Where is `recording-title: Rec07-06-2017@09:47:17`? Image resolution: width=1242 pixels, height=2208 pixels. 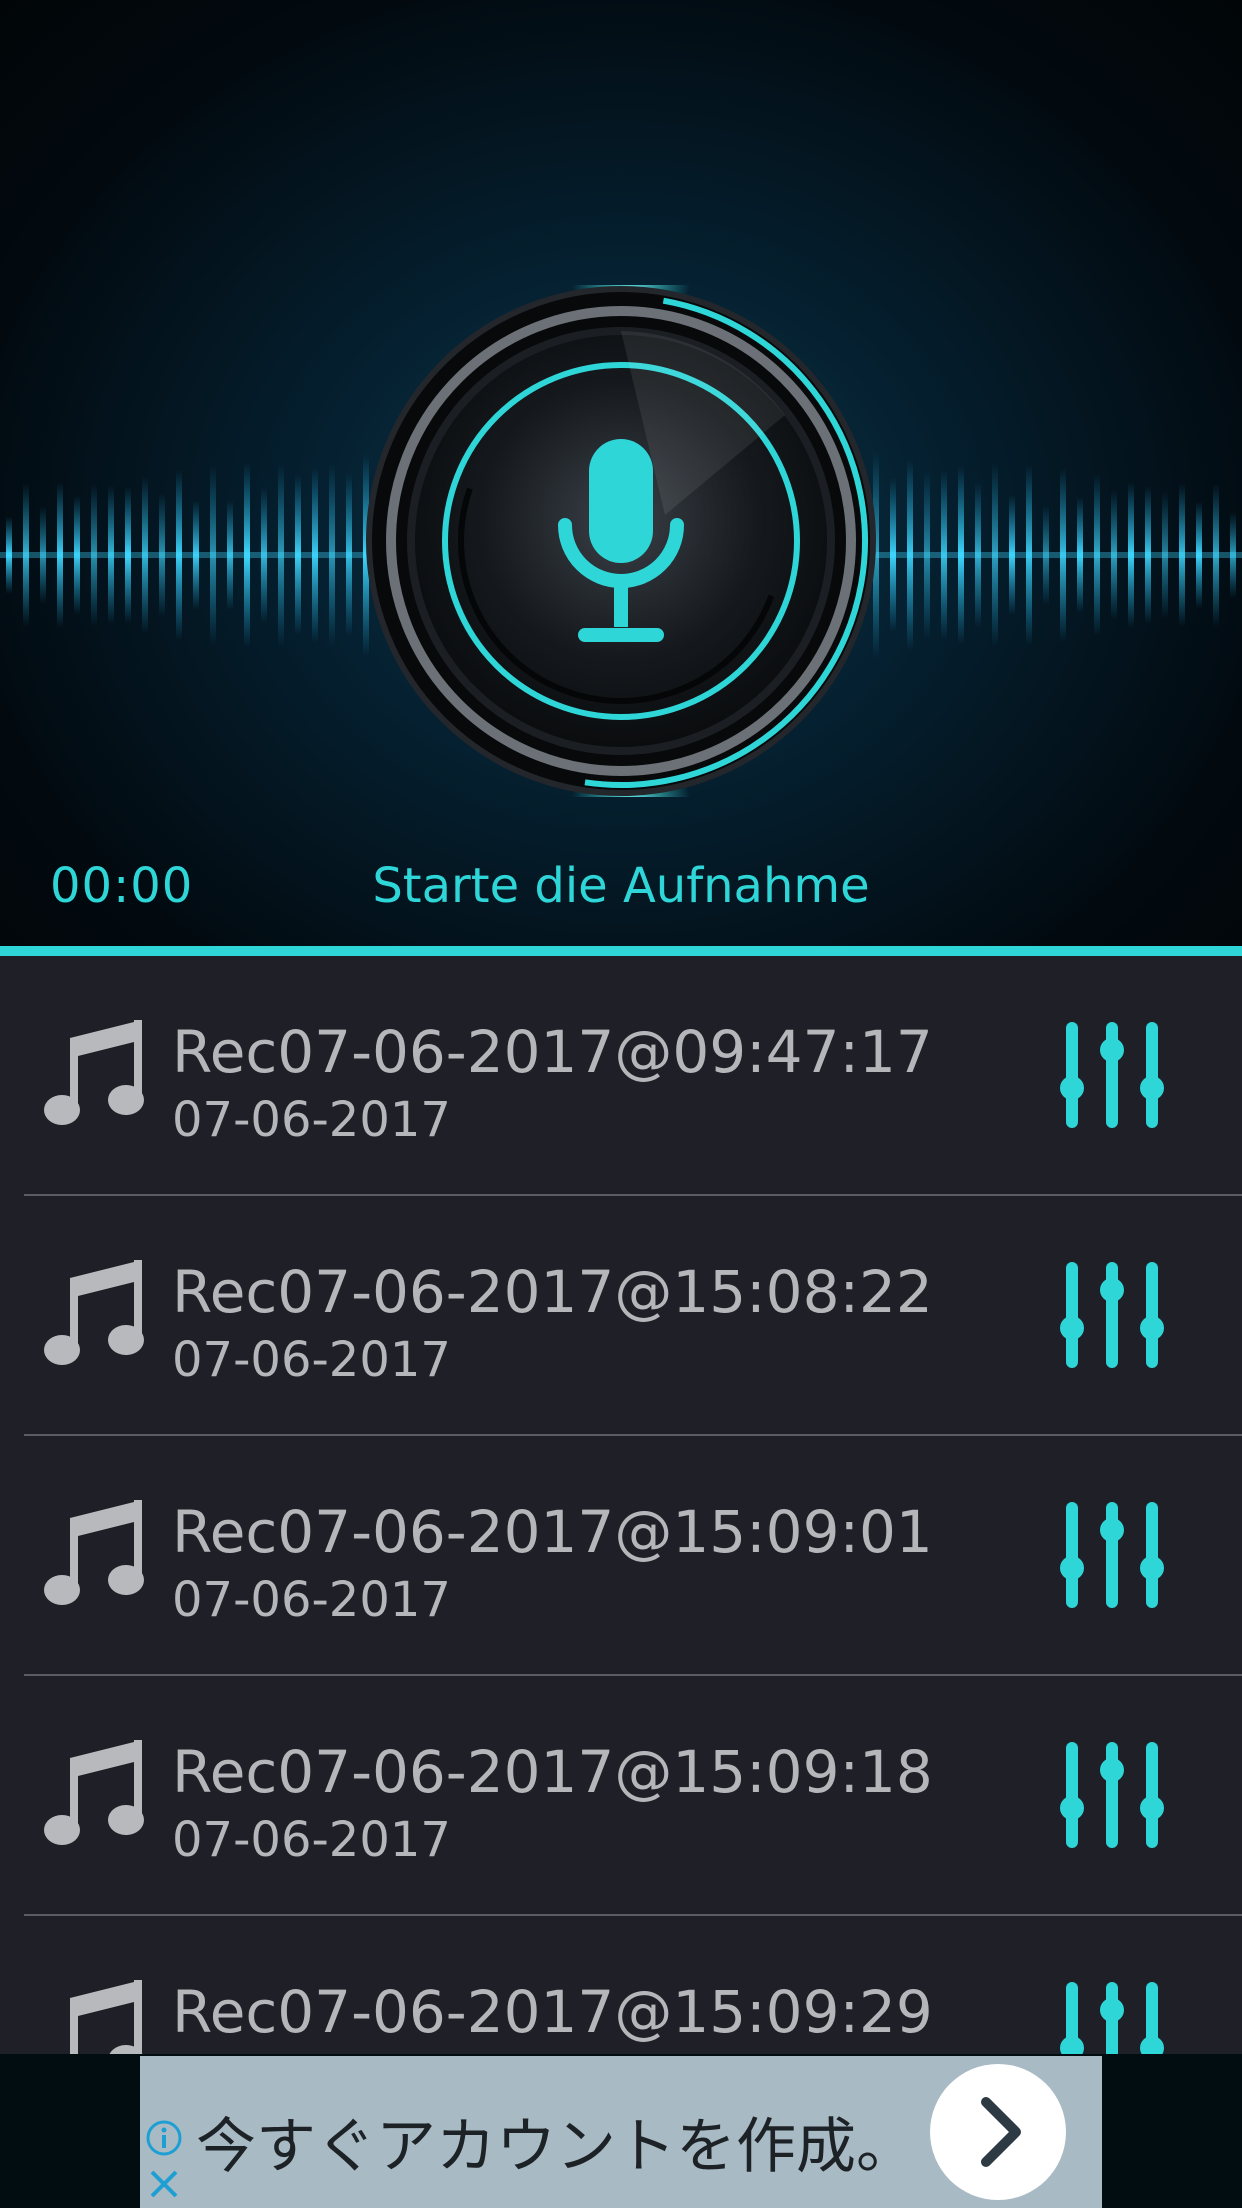 recording-title: Rec07-06-2017@09:47:17 is located at coordinates (552, 1052).